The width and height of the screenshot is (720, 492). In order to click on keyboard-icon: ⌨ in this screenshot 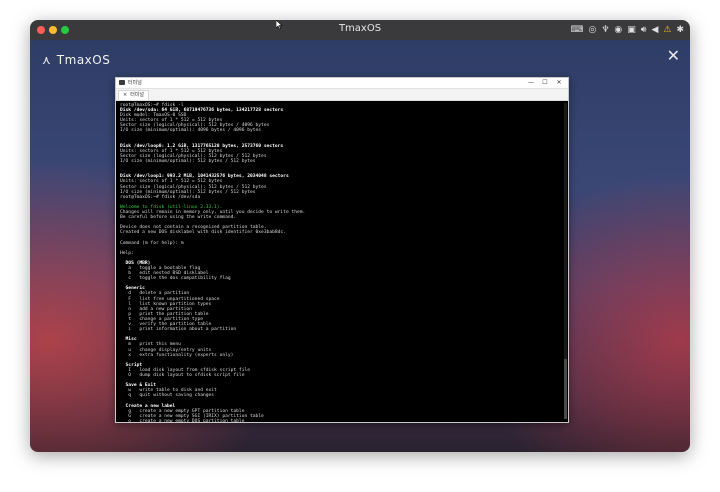, I will do `click(576, 30)`.